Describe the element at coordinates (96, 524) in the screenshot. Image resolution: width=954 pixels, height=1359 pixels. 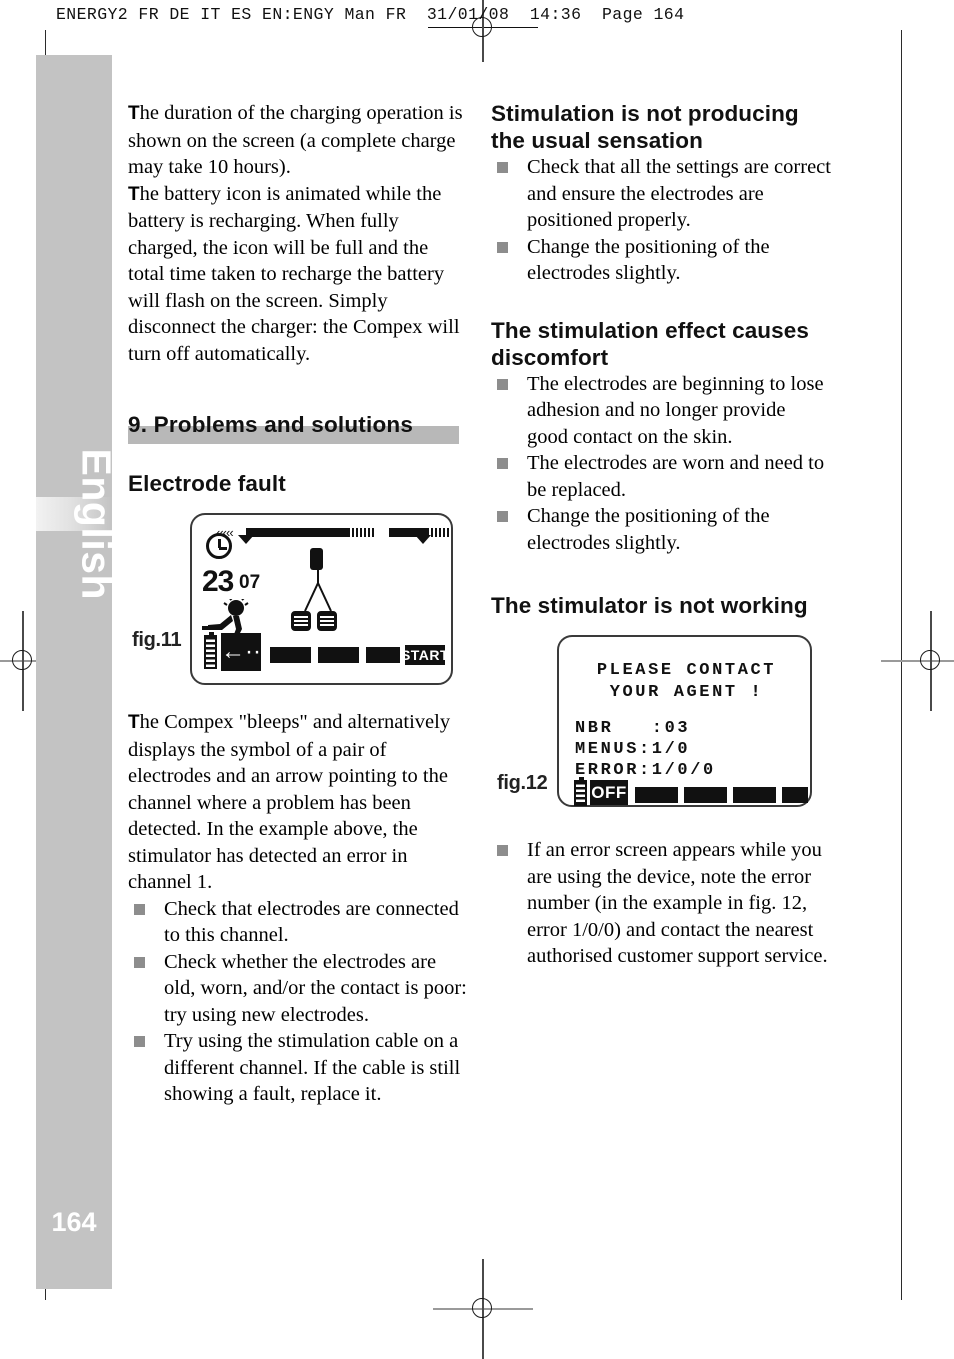
I see `sidebar-language-label: English` at that location.